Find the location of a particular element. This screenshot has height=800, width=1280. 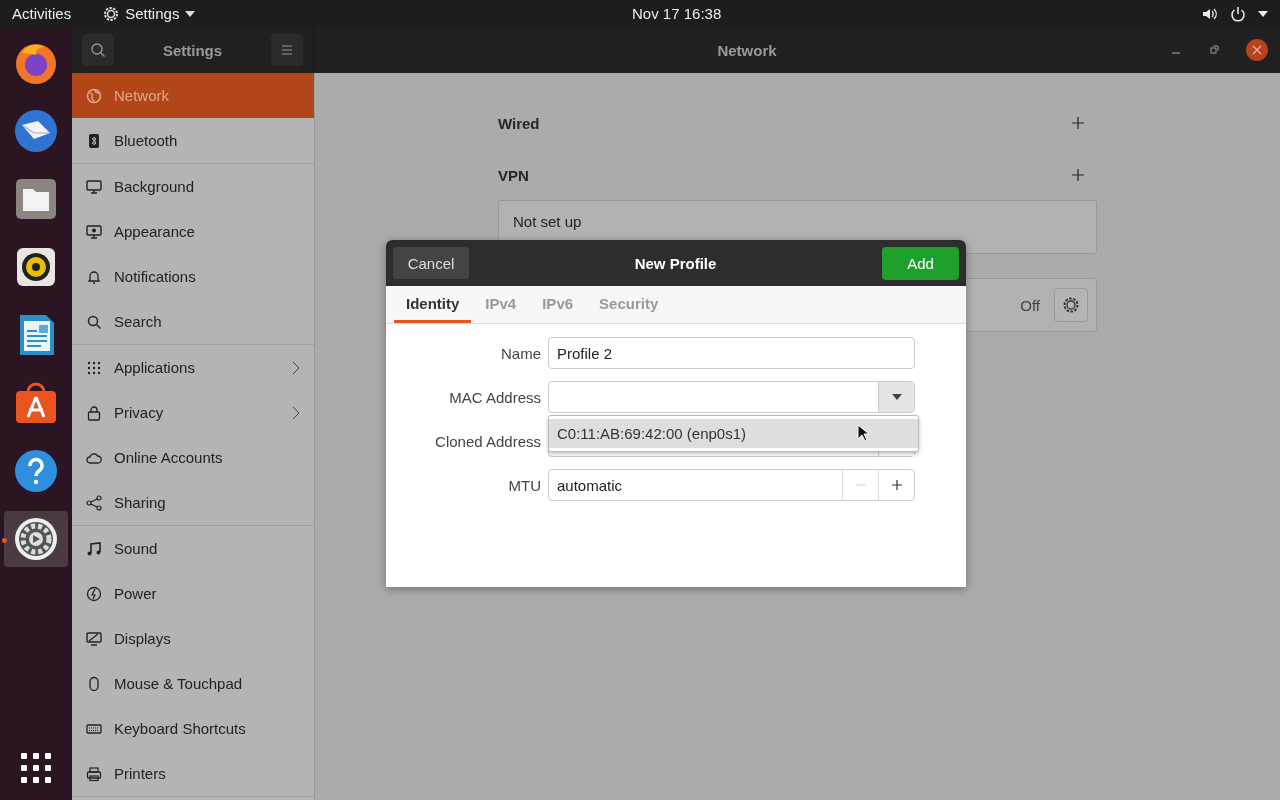

status-text: Off is located at coordinates (1030, 305).